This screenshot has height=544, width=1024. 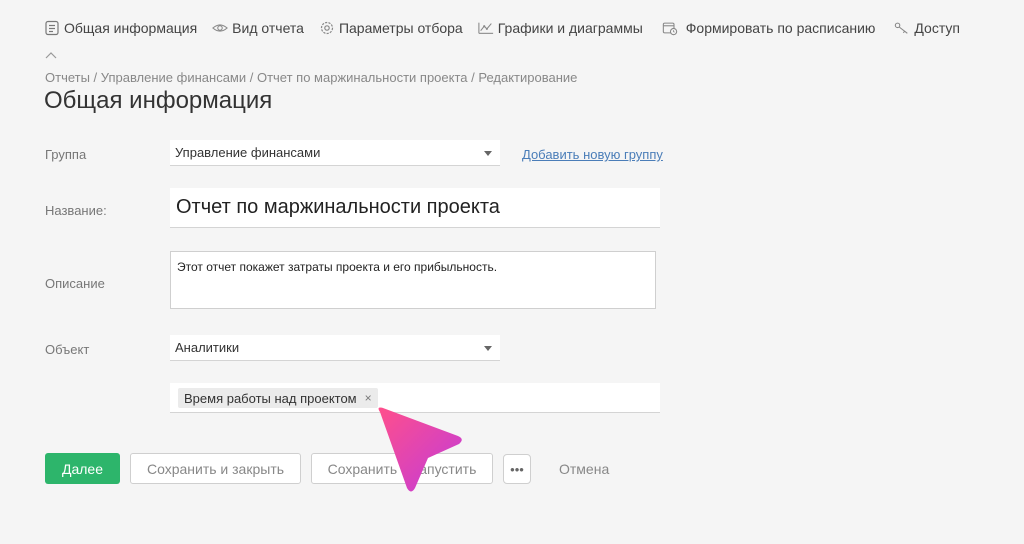 What do you see at coordinates (335, 153) in the screenshot?
I see `group-select: Управление финансами` at bounding box center [335, 153].